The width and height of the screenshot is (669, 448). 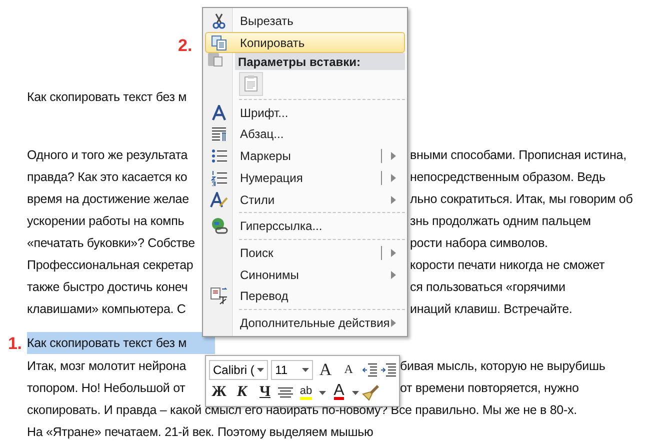 I want to click on translate-icon, so click(x=219, y=296).